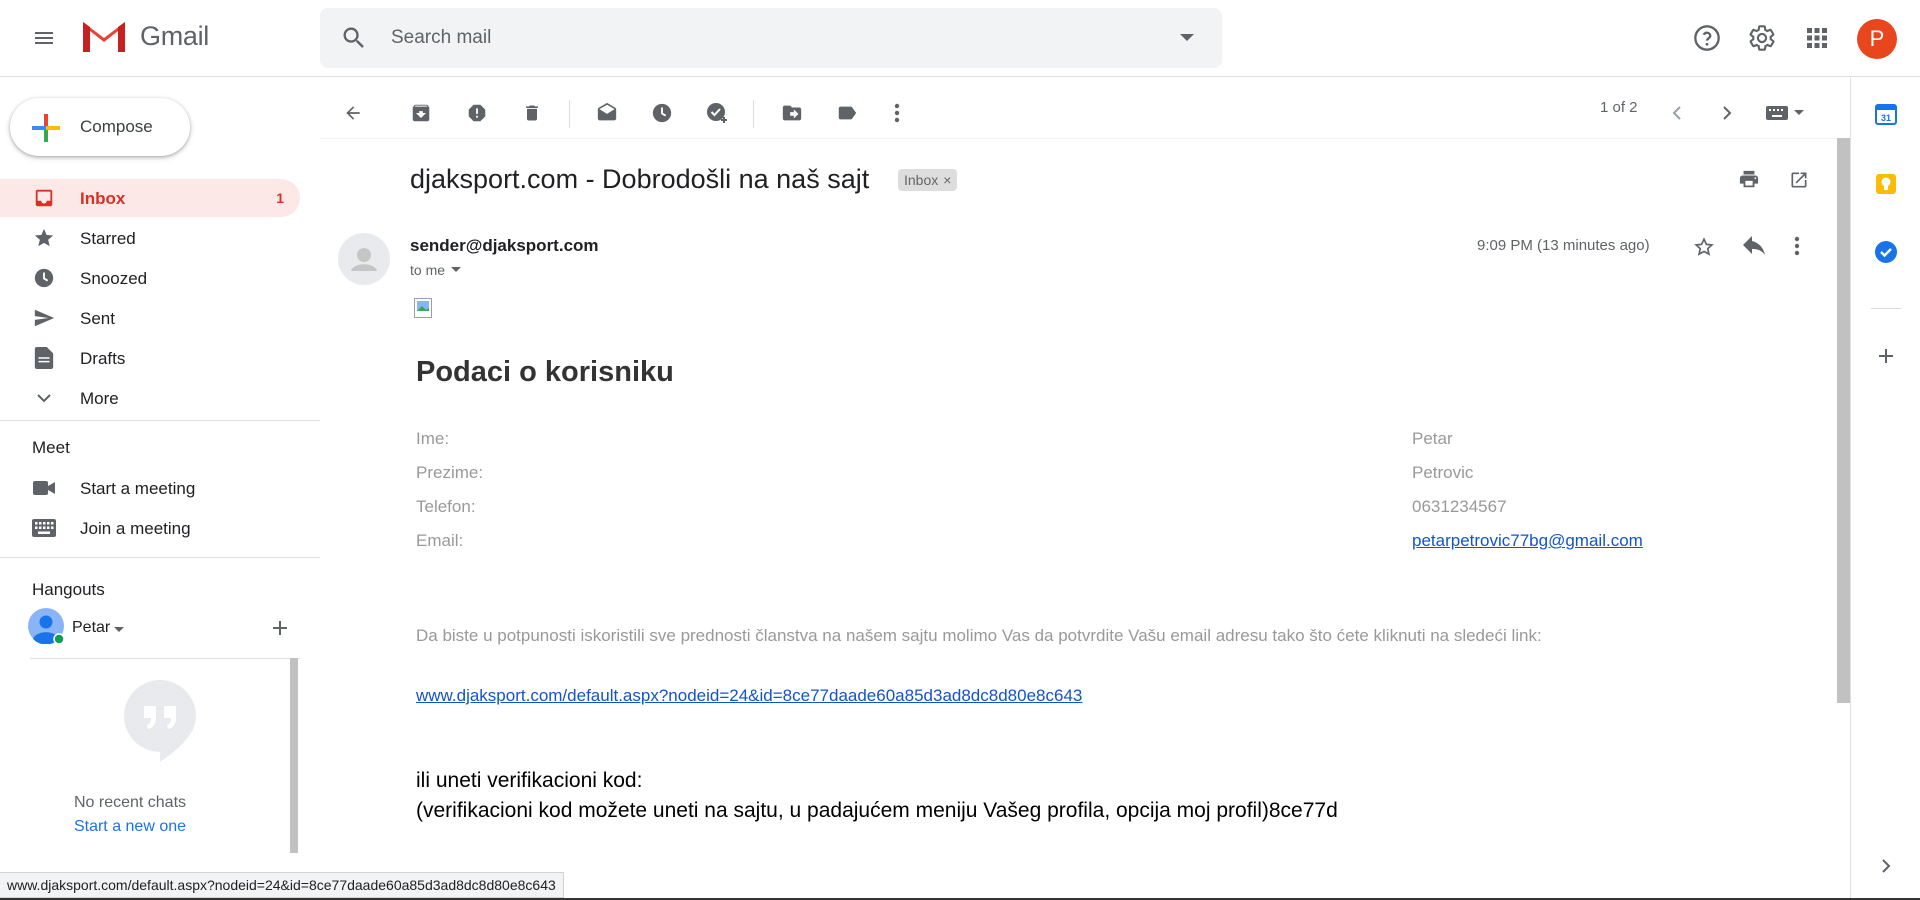  I want to click on field-value-email-link: petarpetrovic77bg@gmail.com, so click(1527, 541).